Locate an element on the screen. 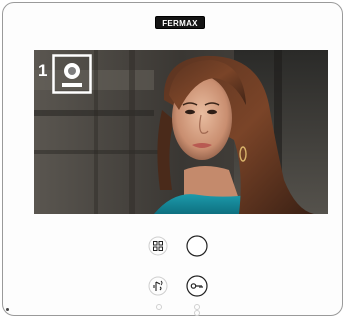 This screenshot has width=347, height=320. brand-logo: FERMAX is located at coordinates (180, 22).